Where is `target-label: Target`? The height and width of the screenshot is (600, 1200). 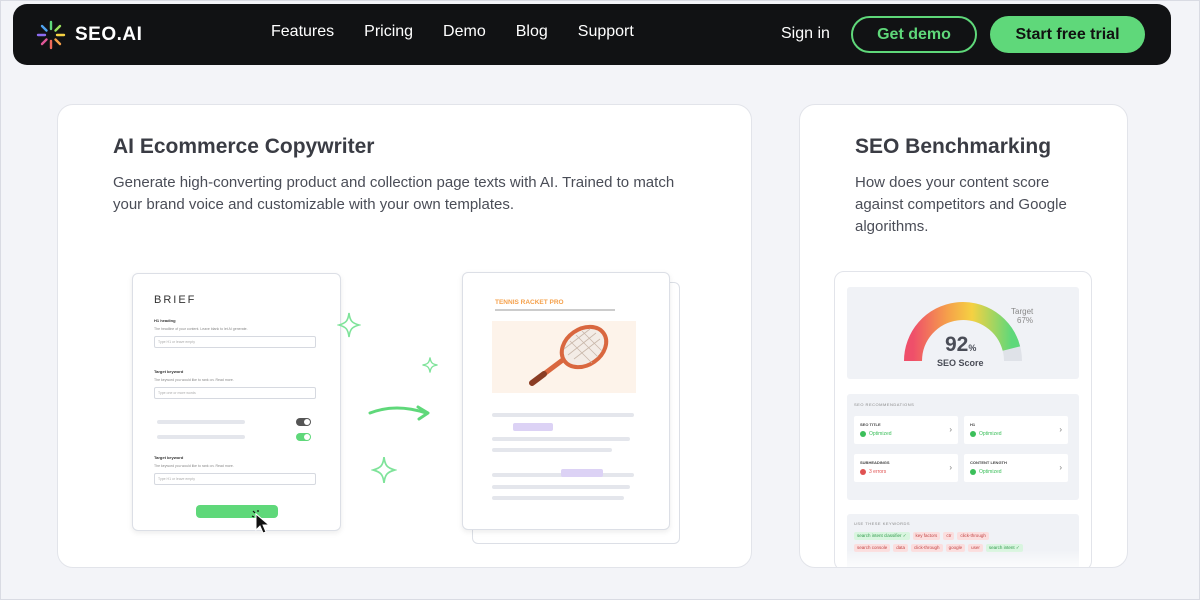 target-label: Target is located at coordinates (1022, 311).